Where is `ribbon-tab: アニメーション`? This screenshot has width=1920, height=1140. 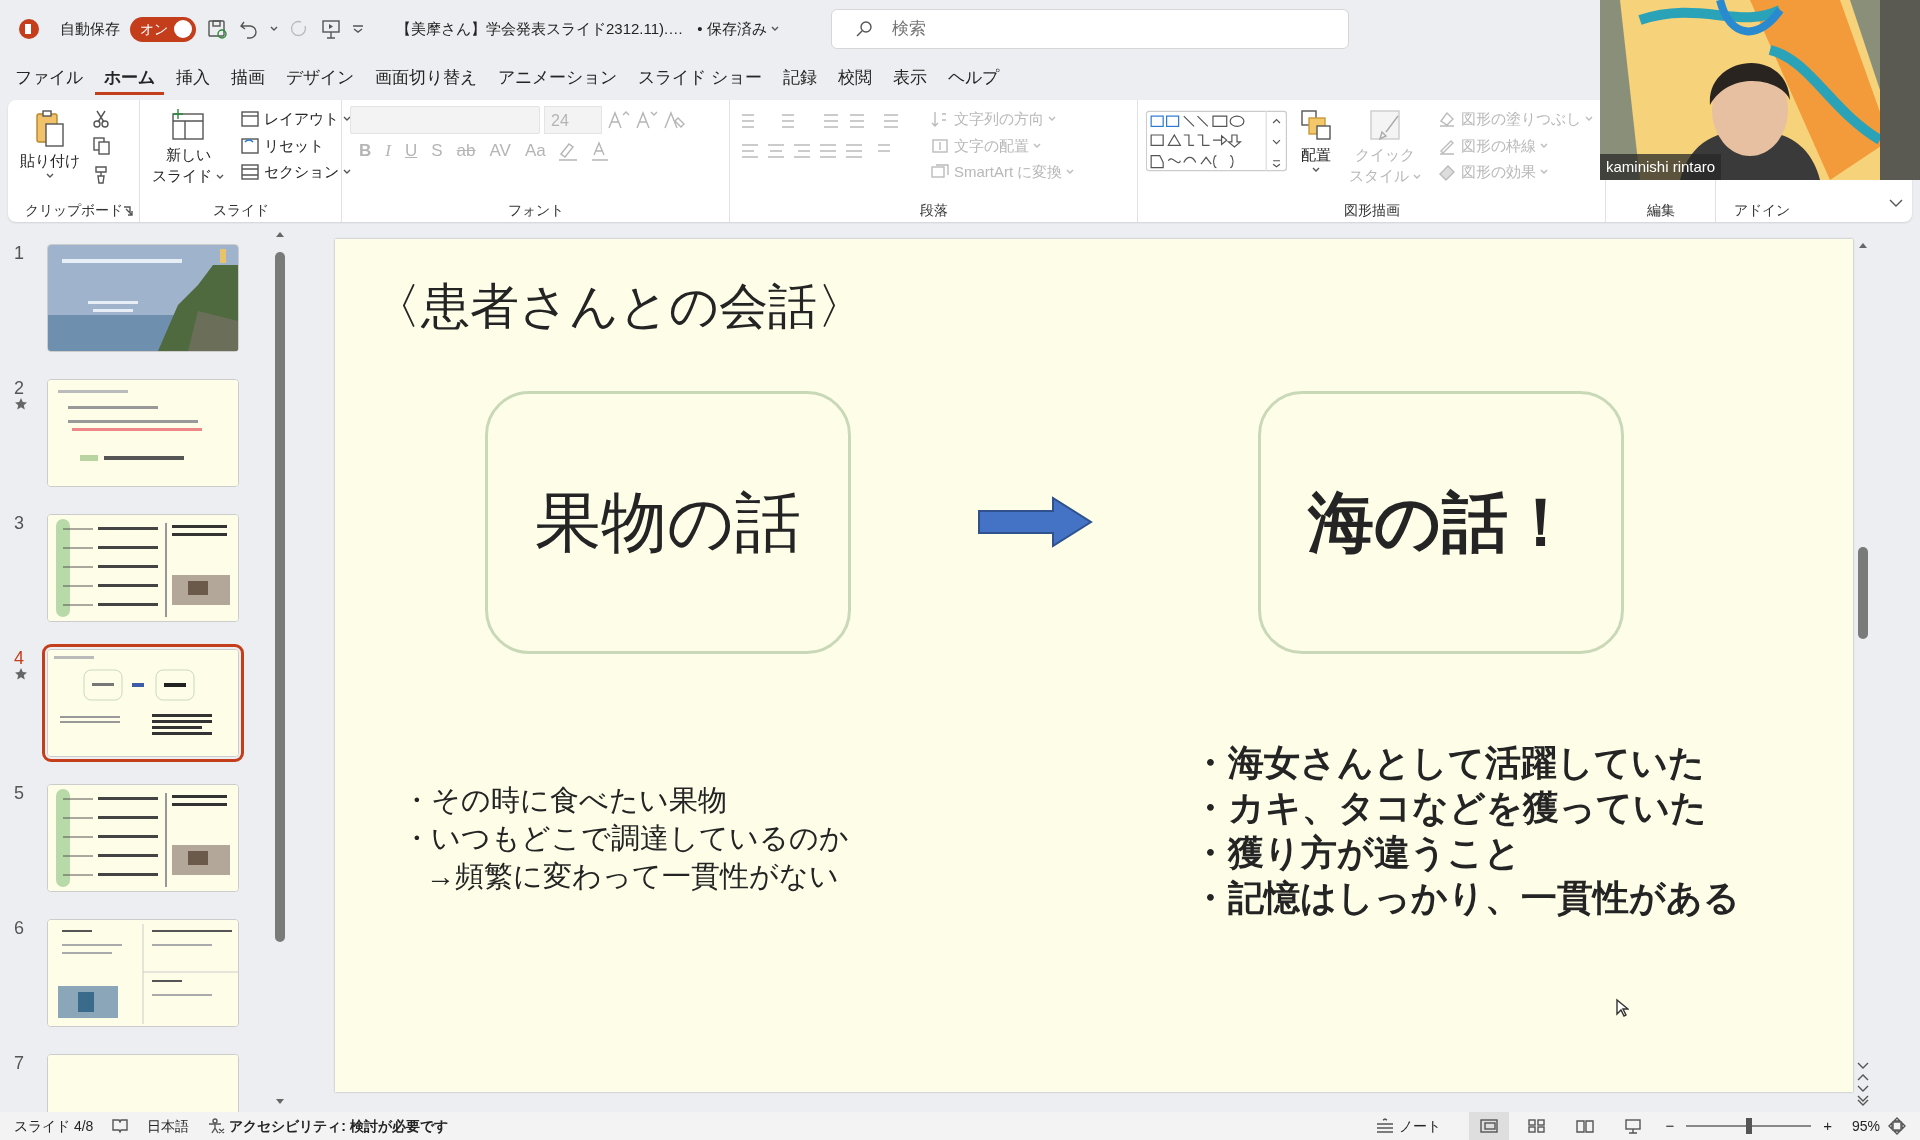
ribbon-tab: アニメーション is located at coordinates (557, 78).